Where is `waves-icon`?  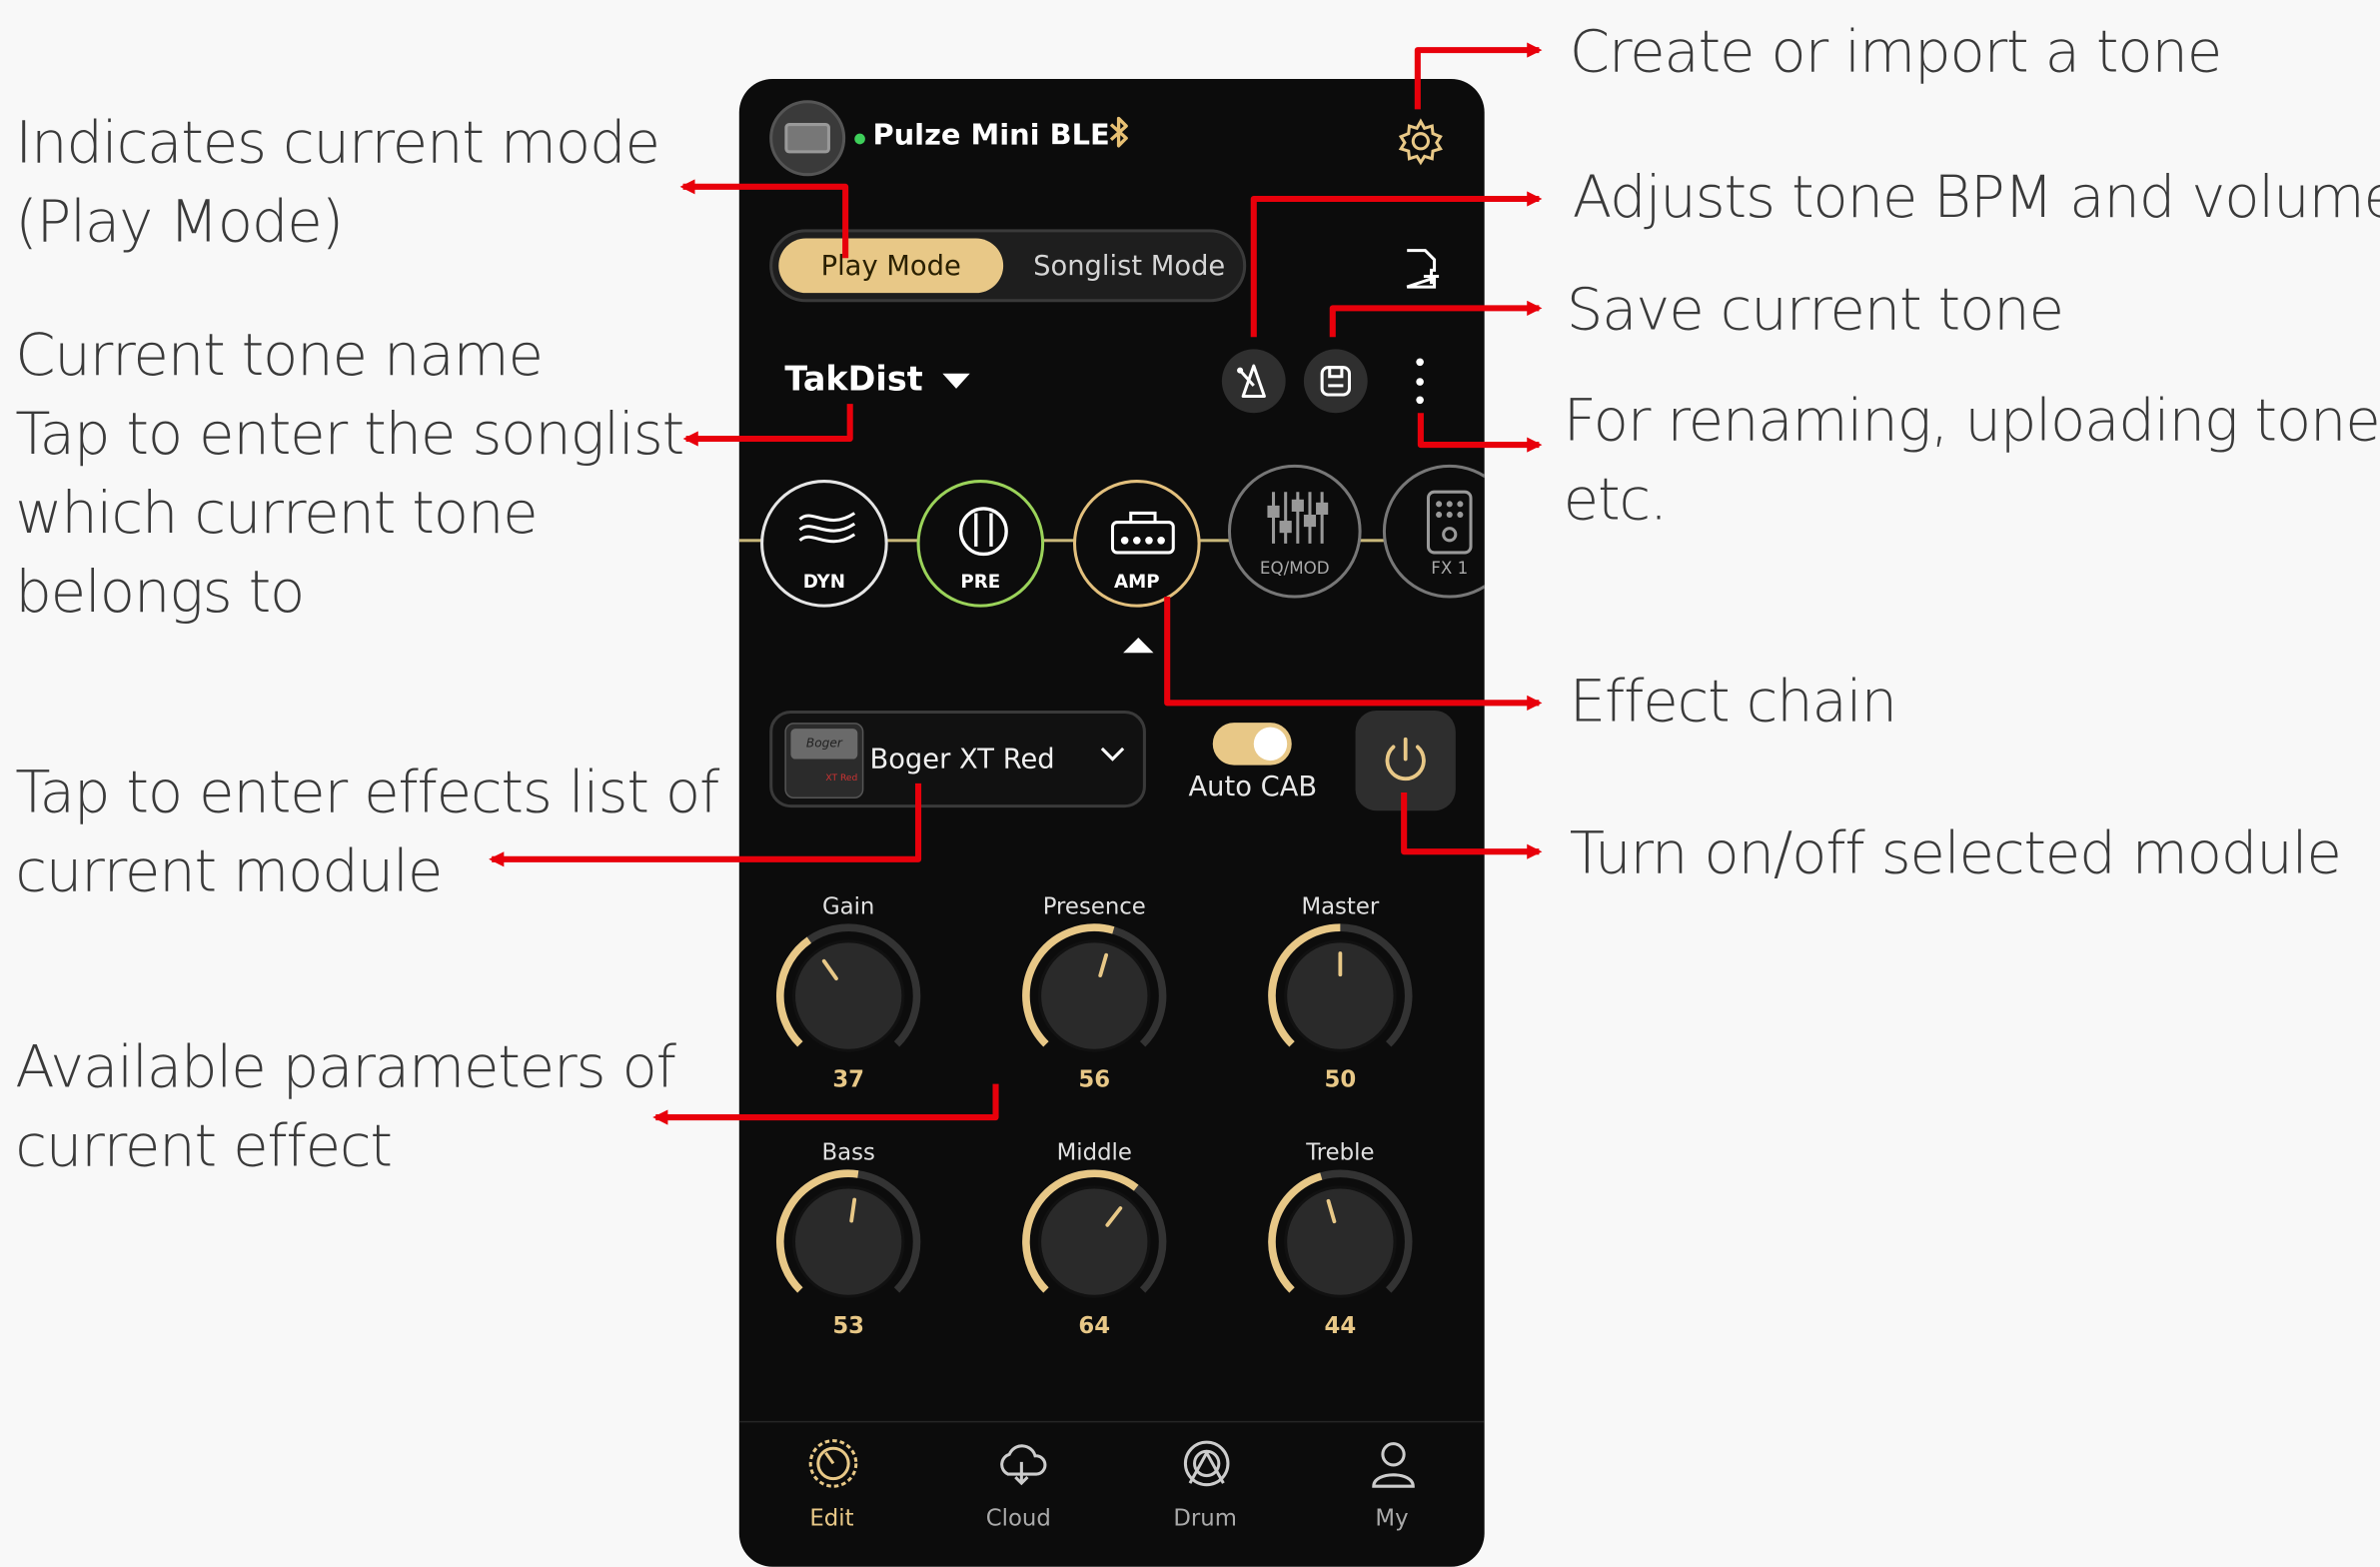
waves-icon is located at coordinates (827, 528).